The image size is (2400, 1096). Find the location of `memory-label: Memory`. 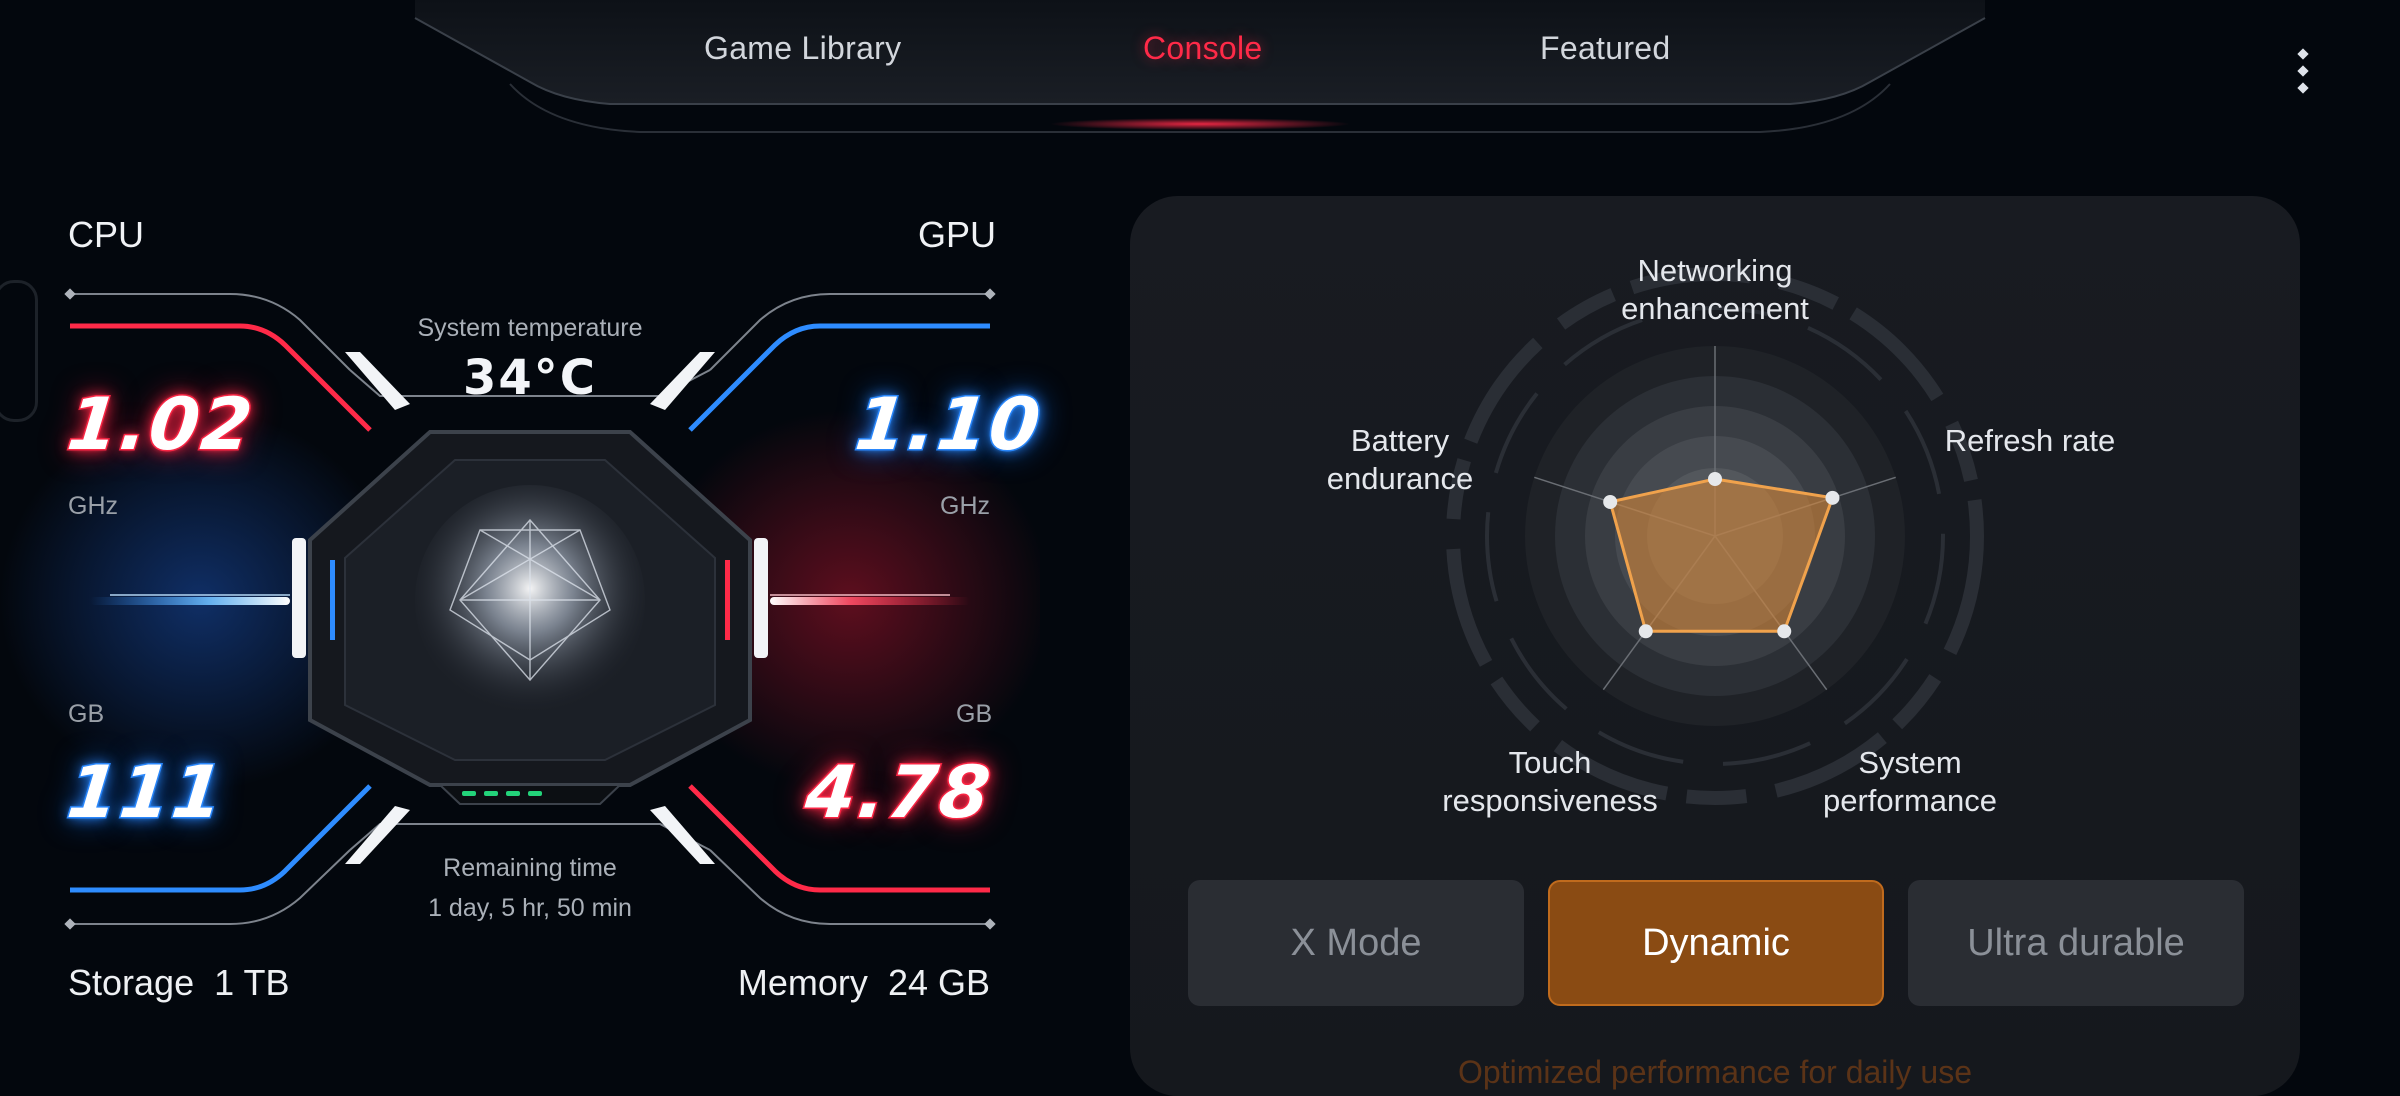

memory-label: Memory is located at coordinates (802, 982).